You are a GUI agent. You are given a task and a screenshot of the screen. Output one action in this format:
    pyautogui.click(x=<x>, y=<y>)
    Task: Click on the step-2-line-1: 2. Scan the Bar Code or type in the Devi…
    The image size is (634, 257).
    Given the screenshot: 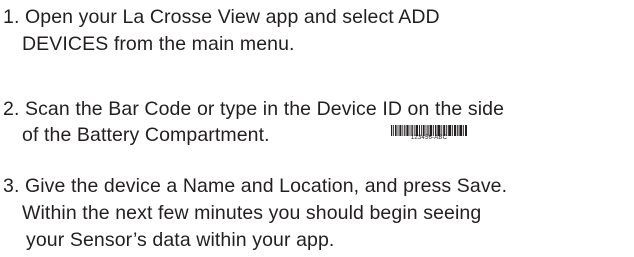 What is the action you would take?
    pyautogui.click(x=254, y=109)
    